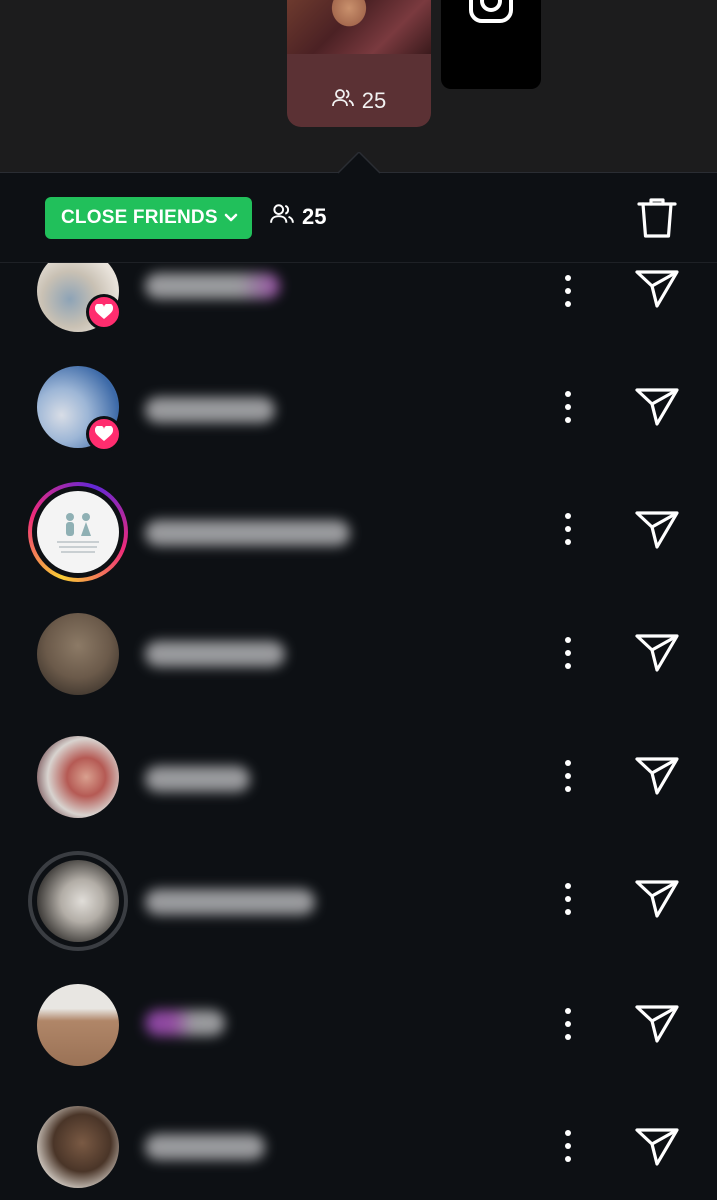 Image resolution: width=717 pixels, height=1200 pixels. Describe the element at coordinates (491, 11) in the screenshot. I see `instagram-camera-icon` at that location.